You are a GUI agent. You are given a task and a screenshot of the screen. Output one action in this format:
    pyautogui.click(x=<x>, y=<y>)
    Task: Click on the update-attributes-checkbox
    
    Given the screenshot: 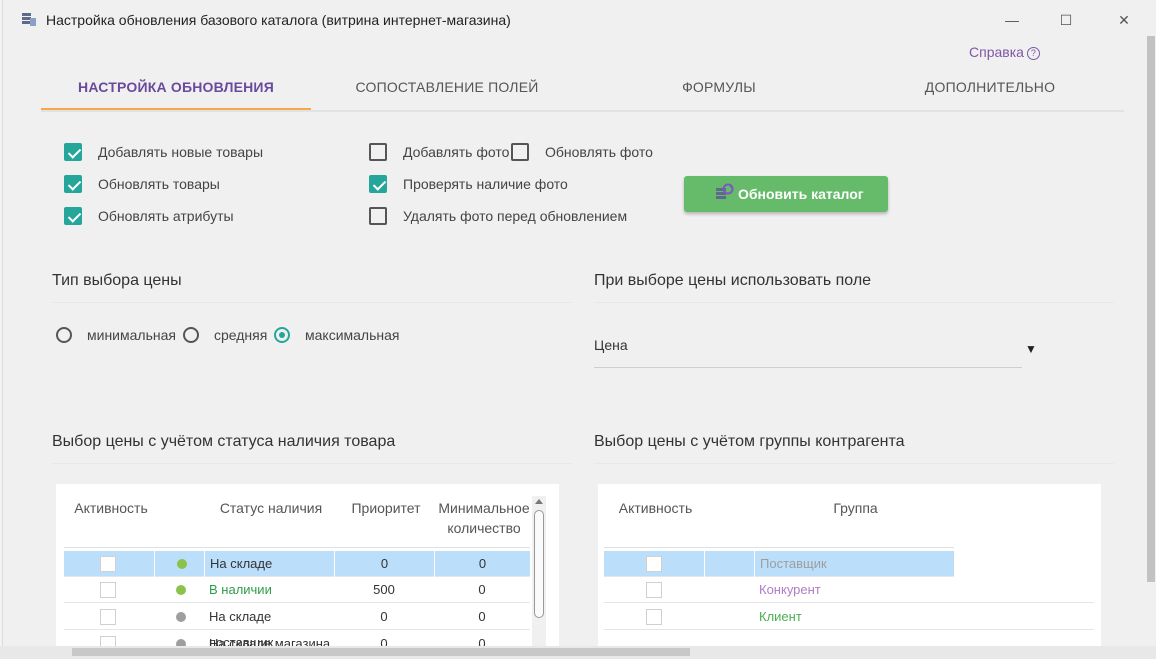 What is the action you would take?
    pyautogui.click(x=73, y=216)
    